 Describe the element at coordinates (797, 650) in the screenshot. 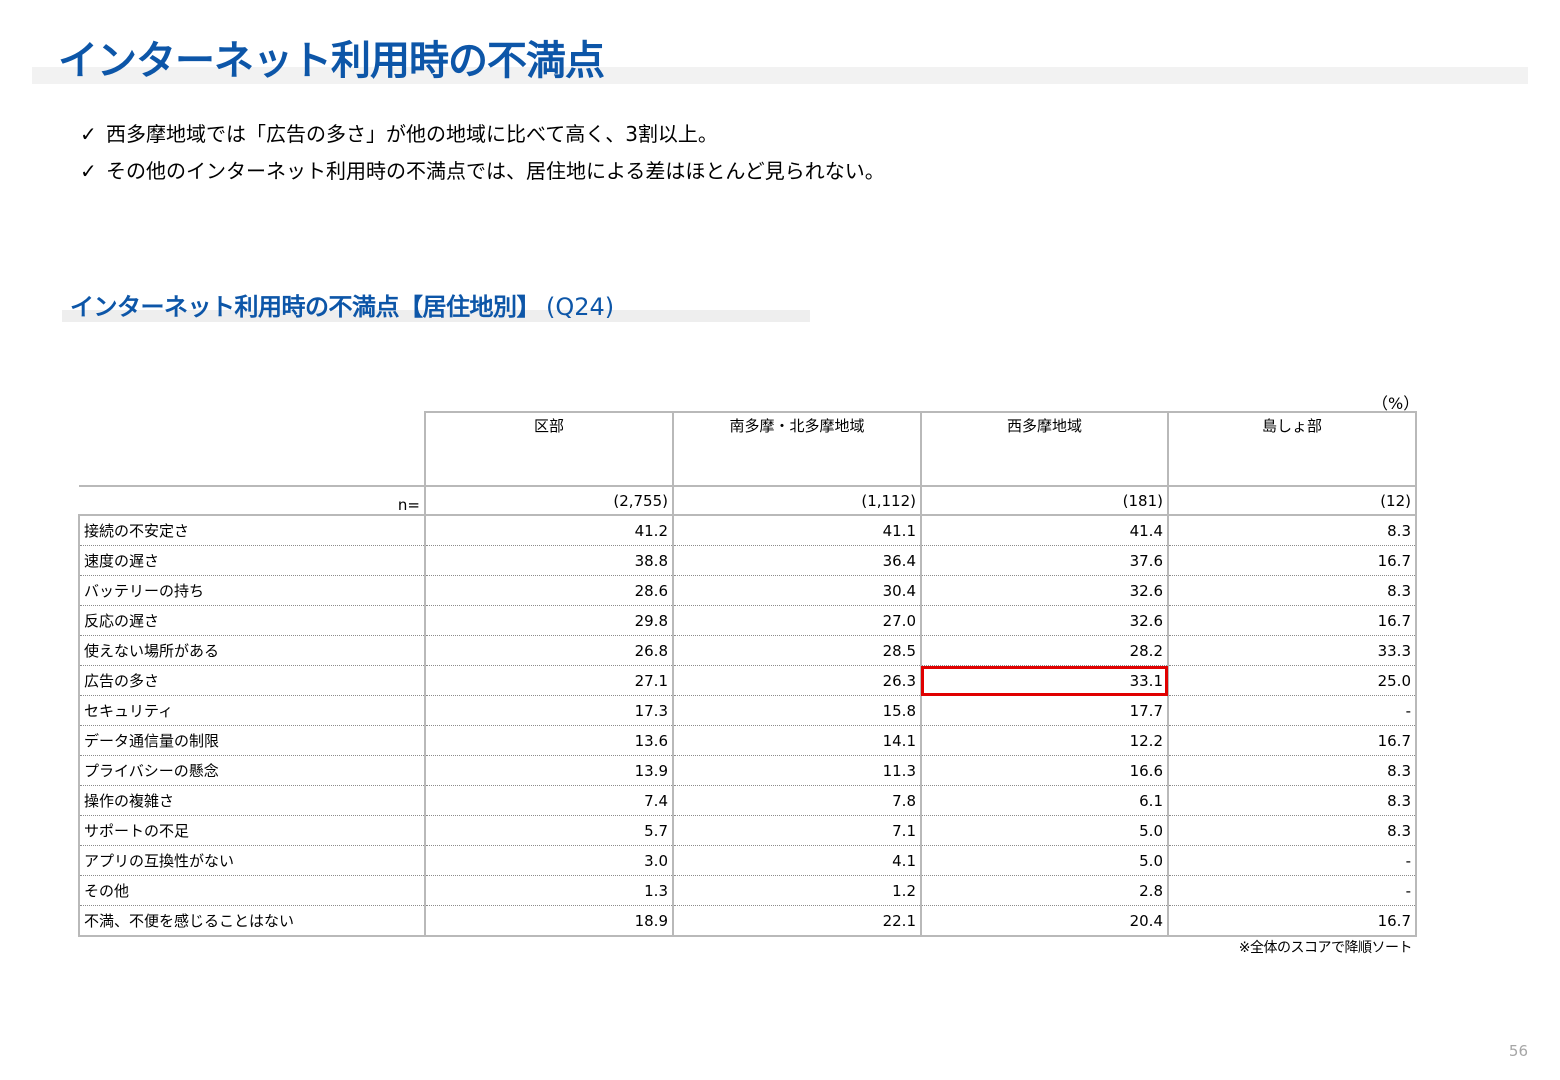

I see `value-cell: 28.5` at that location.